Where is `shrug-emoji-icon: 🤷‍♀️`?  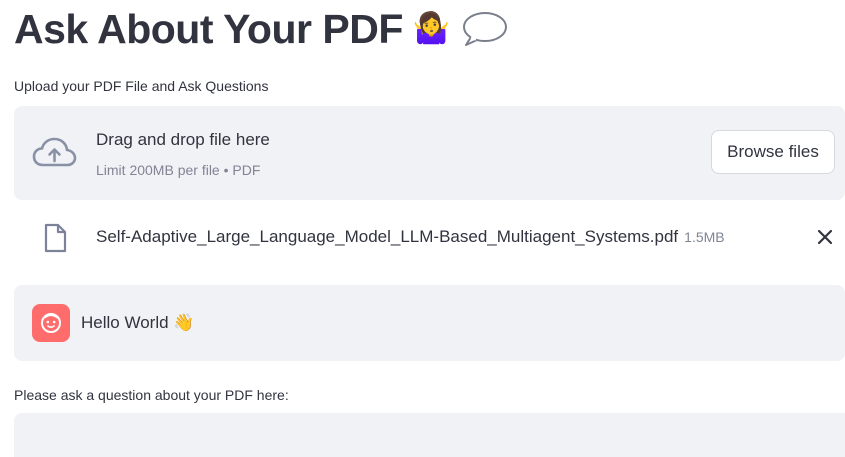
shrug-emoji-icon: 🤷‍♀️ is located at coordinates (431, 28).